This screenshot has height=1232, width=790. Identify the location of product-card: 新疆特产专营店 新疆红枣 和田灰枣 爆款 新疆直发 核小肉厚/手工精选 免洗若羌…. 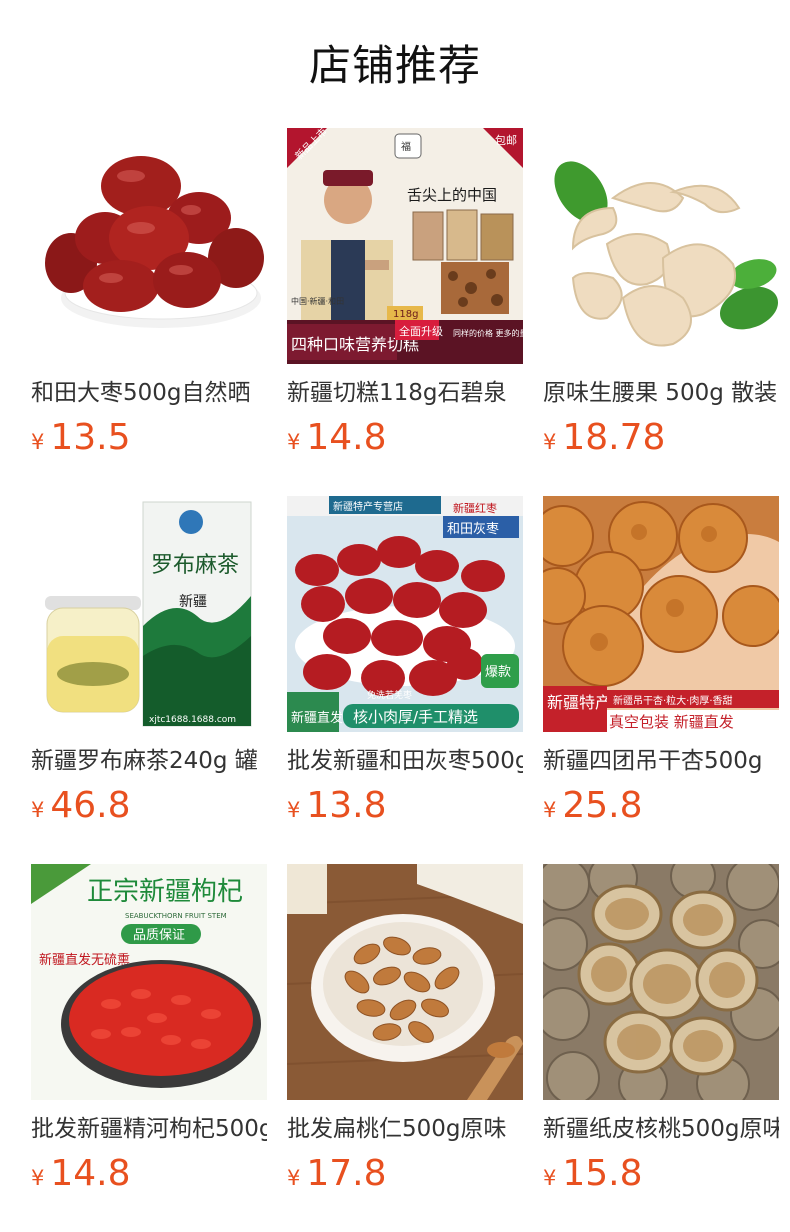
(405, 666).